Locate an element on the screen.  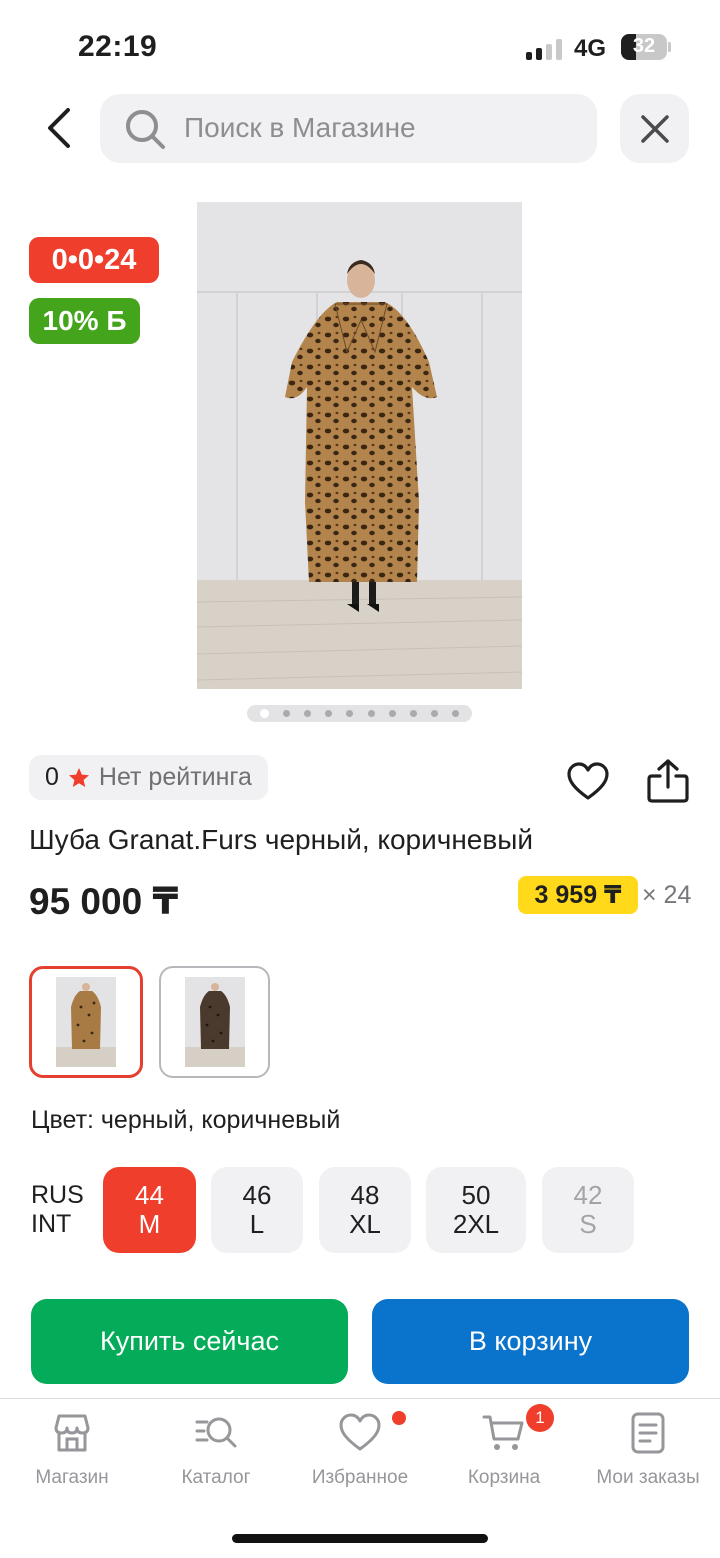
back-button is located at coordinates (59, 128).